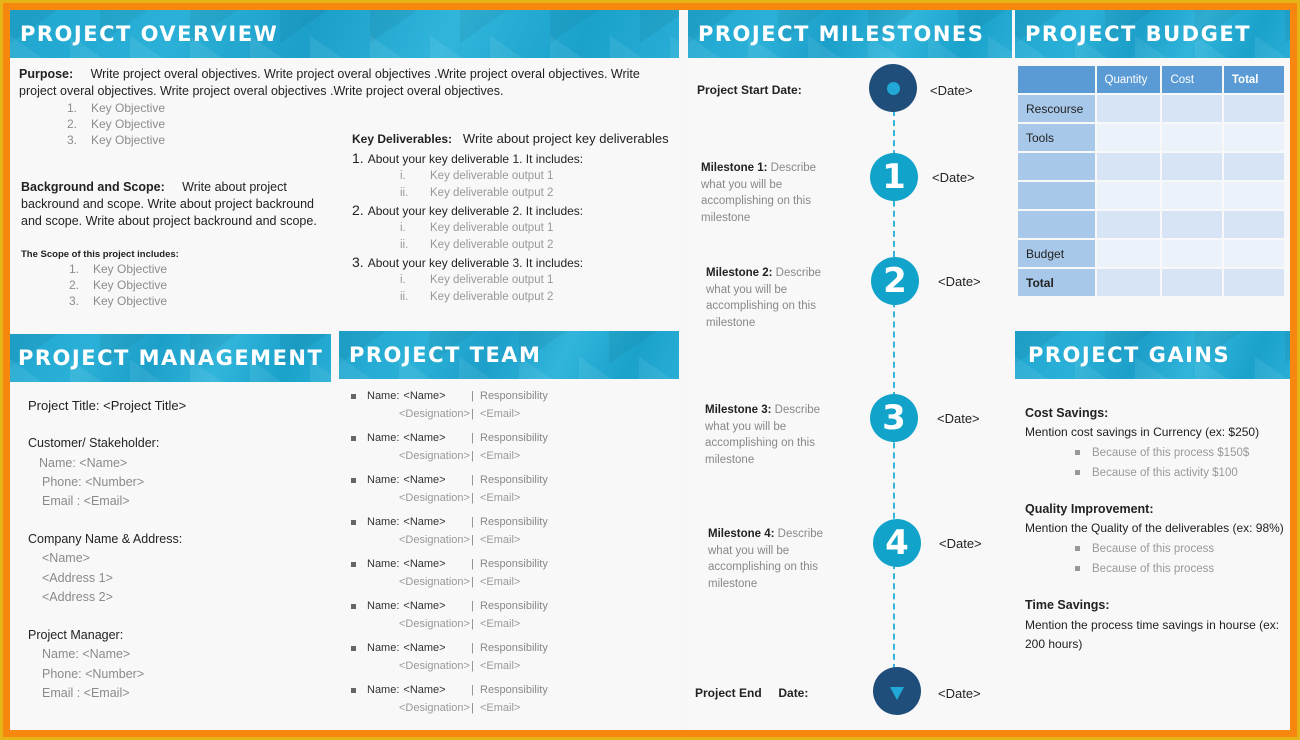  Describe the element at coordinates (93, 674) in the screenshot. I see `mgmt-manager-phone: Phone: <Number>` at that location.